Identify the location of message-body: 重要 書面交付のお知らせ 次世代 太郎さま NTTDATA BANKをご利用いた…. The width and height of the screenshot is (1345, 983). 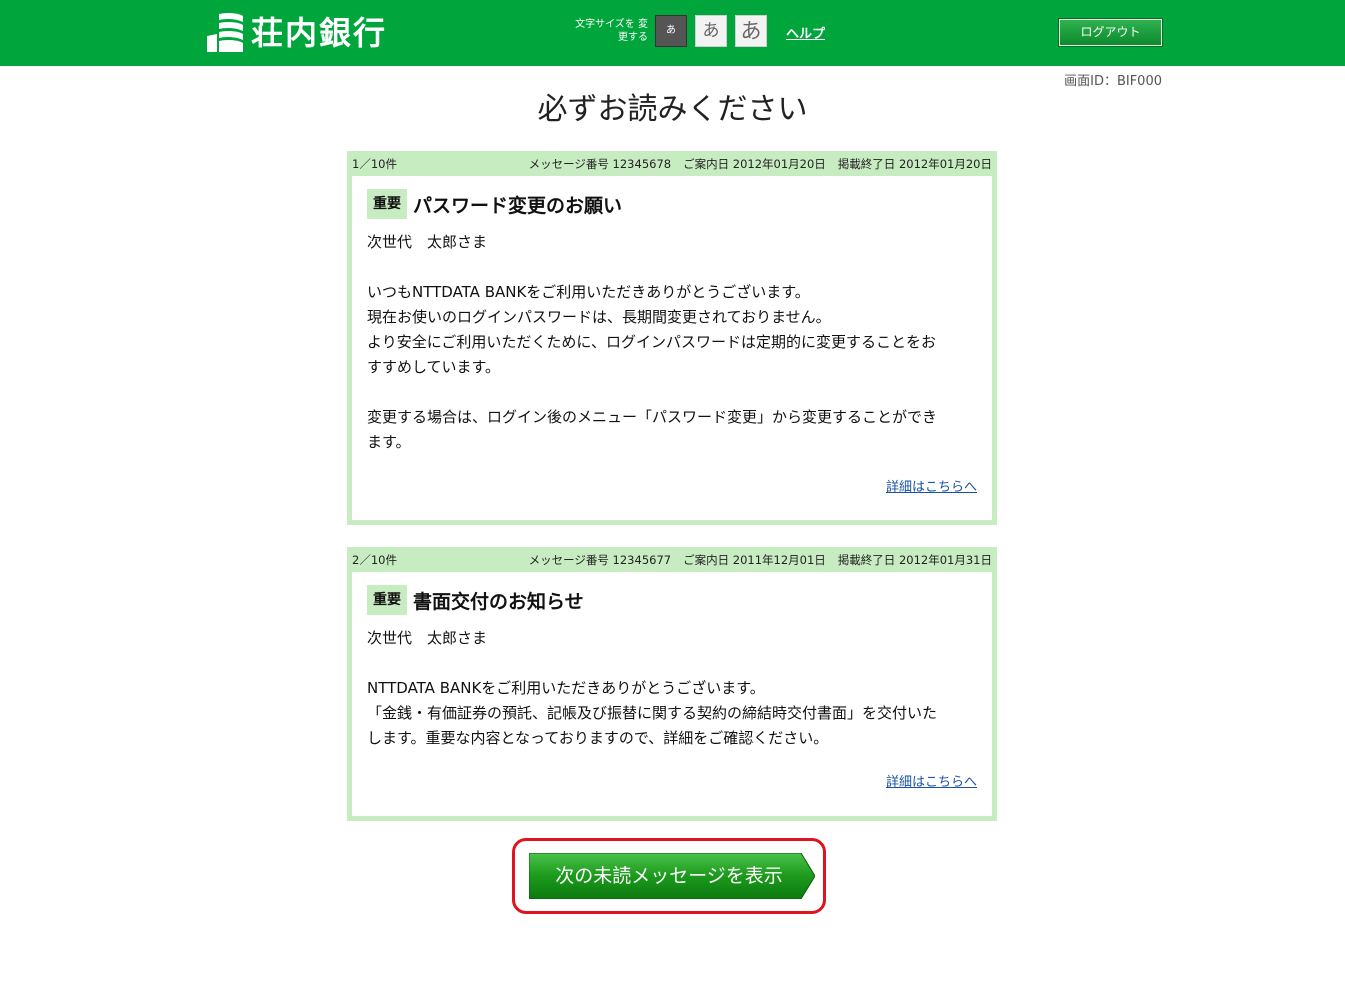
(672, 694).